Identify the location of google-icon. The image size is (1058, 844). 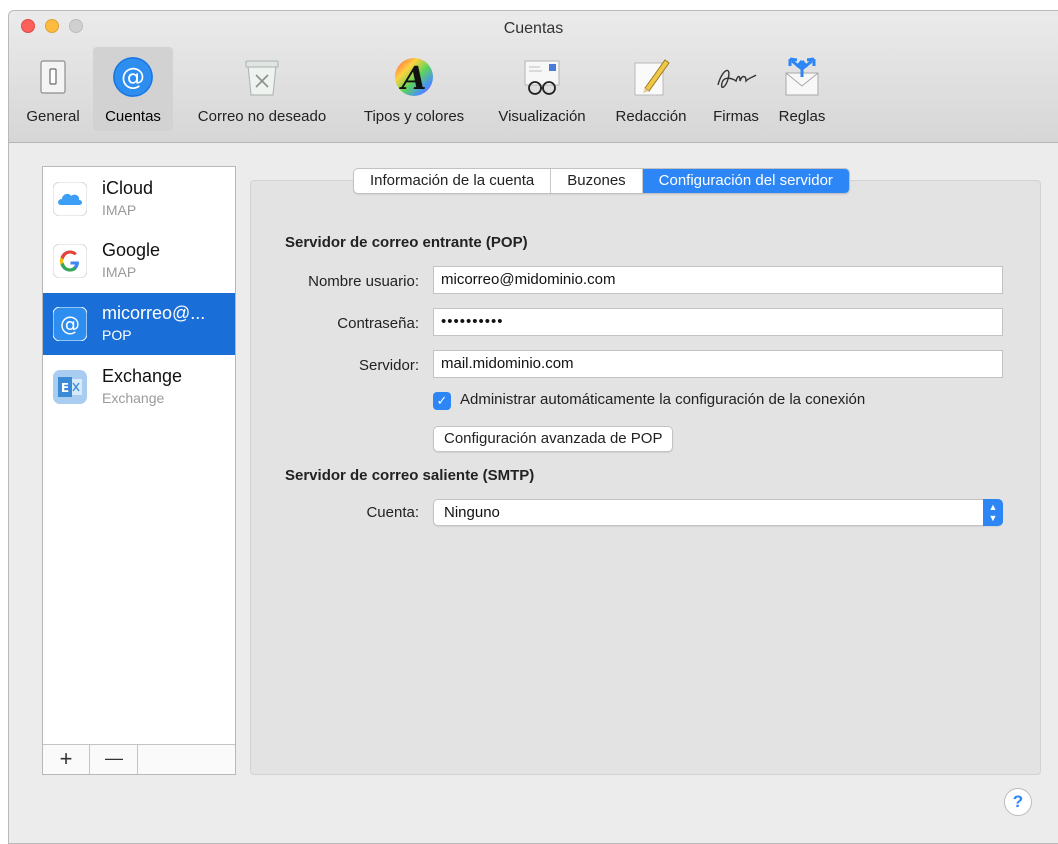
(70, 261).